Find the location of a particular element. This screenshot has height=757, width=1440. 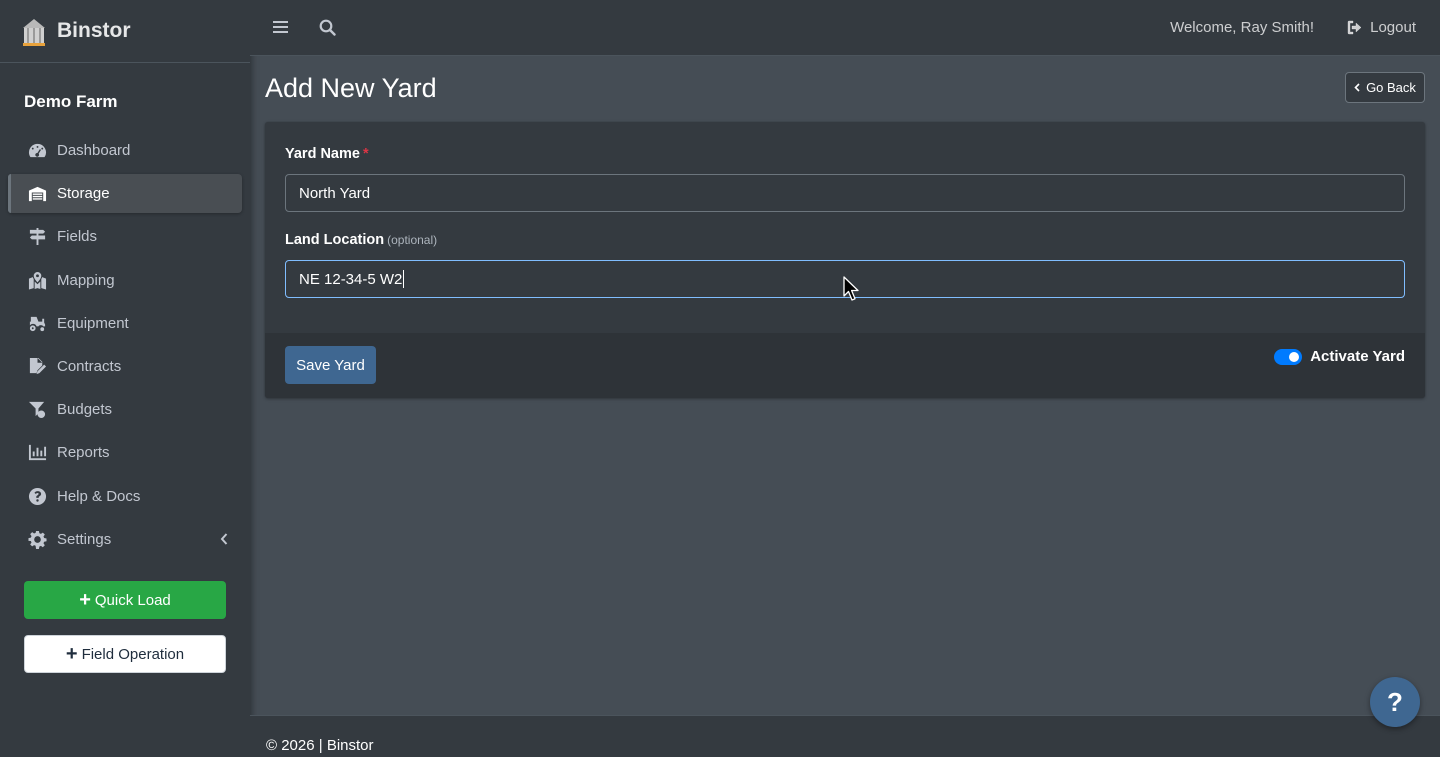

land-location-label: Land Location (optional) is located at coordinates (361, 240).